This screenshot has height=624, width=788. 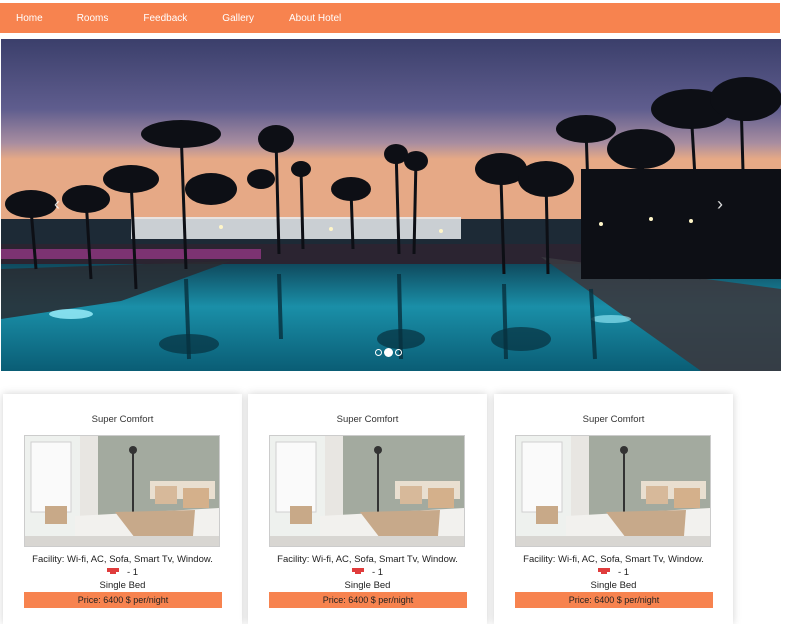 I want to click on chevron-right-icon: ›, so click(x=720, y=204).